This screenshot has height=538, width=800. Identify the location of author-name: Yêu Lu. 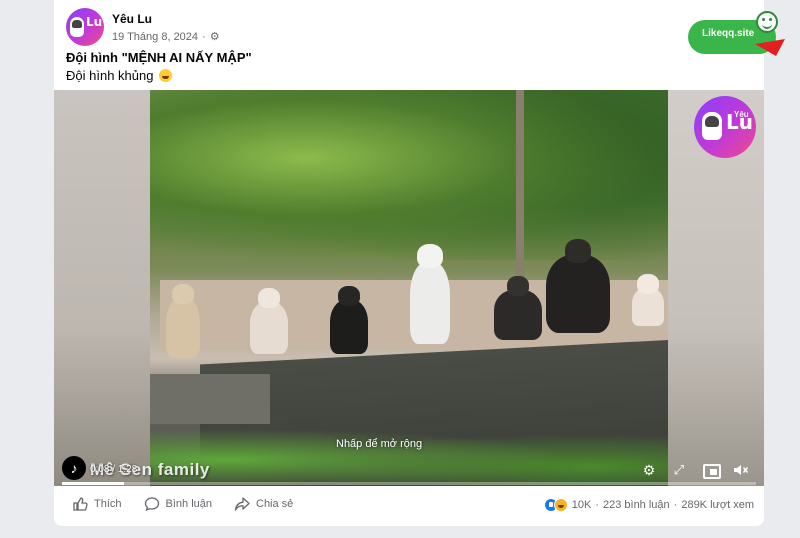
(132, 19).